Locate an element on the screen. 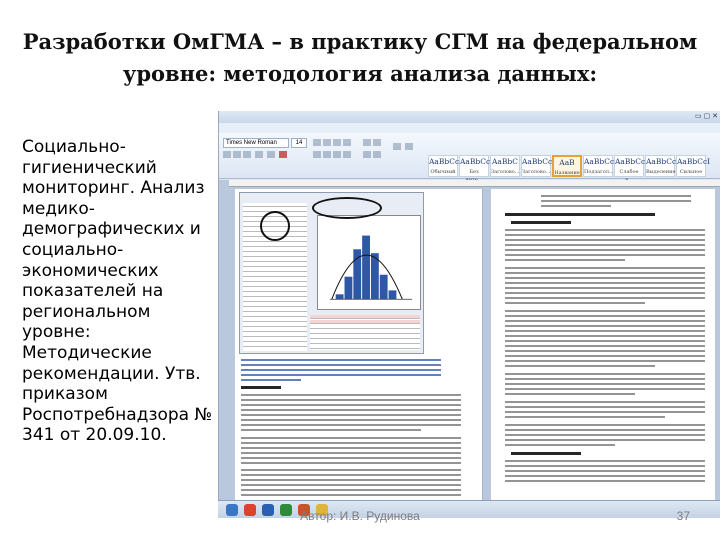 The height and width of the screenshot is (540, 720). title-line-2: уровне: методология анализа данных: is located at coordinates (360, 73).